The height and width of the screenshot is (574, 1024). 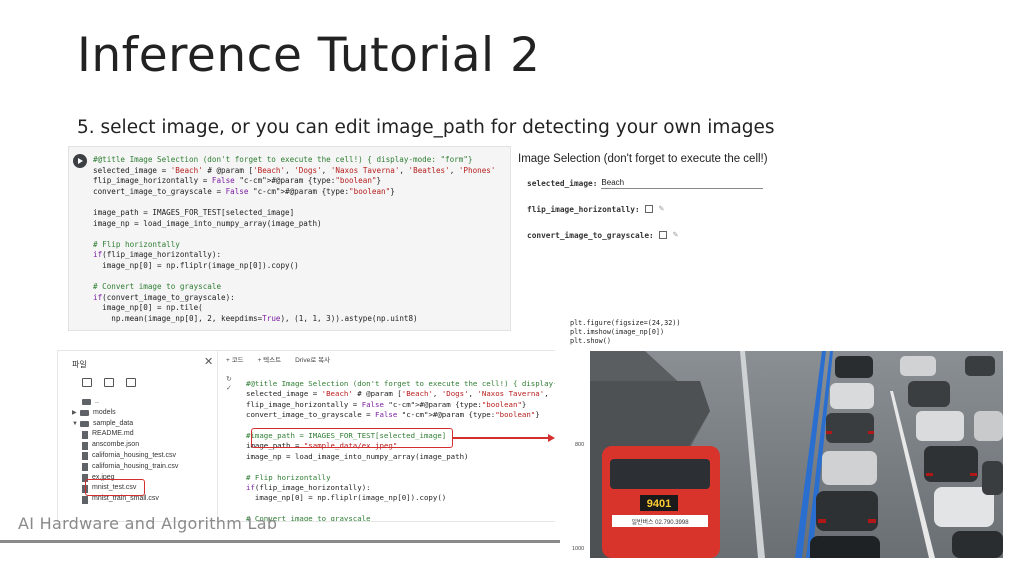 I want to click on selected-image-row: selected_image: Beach, so click(x=645, y=183).